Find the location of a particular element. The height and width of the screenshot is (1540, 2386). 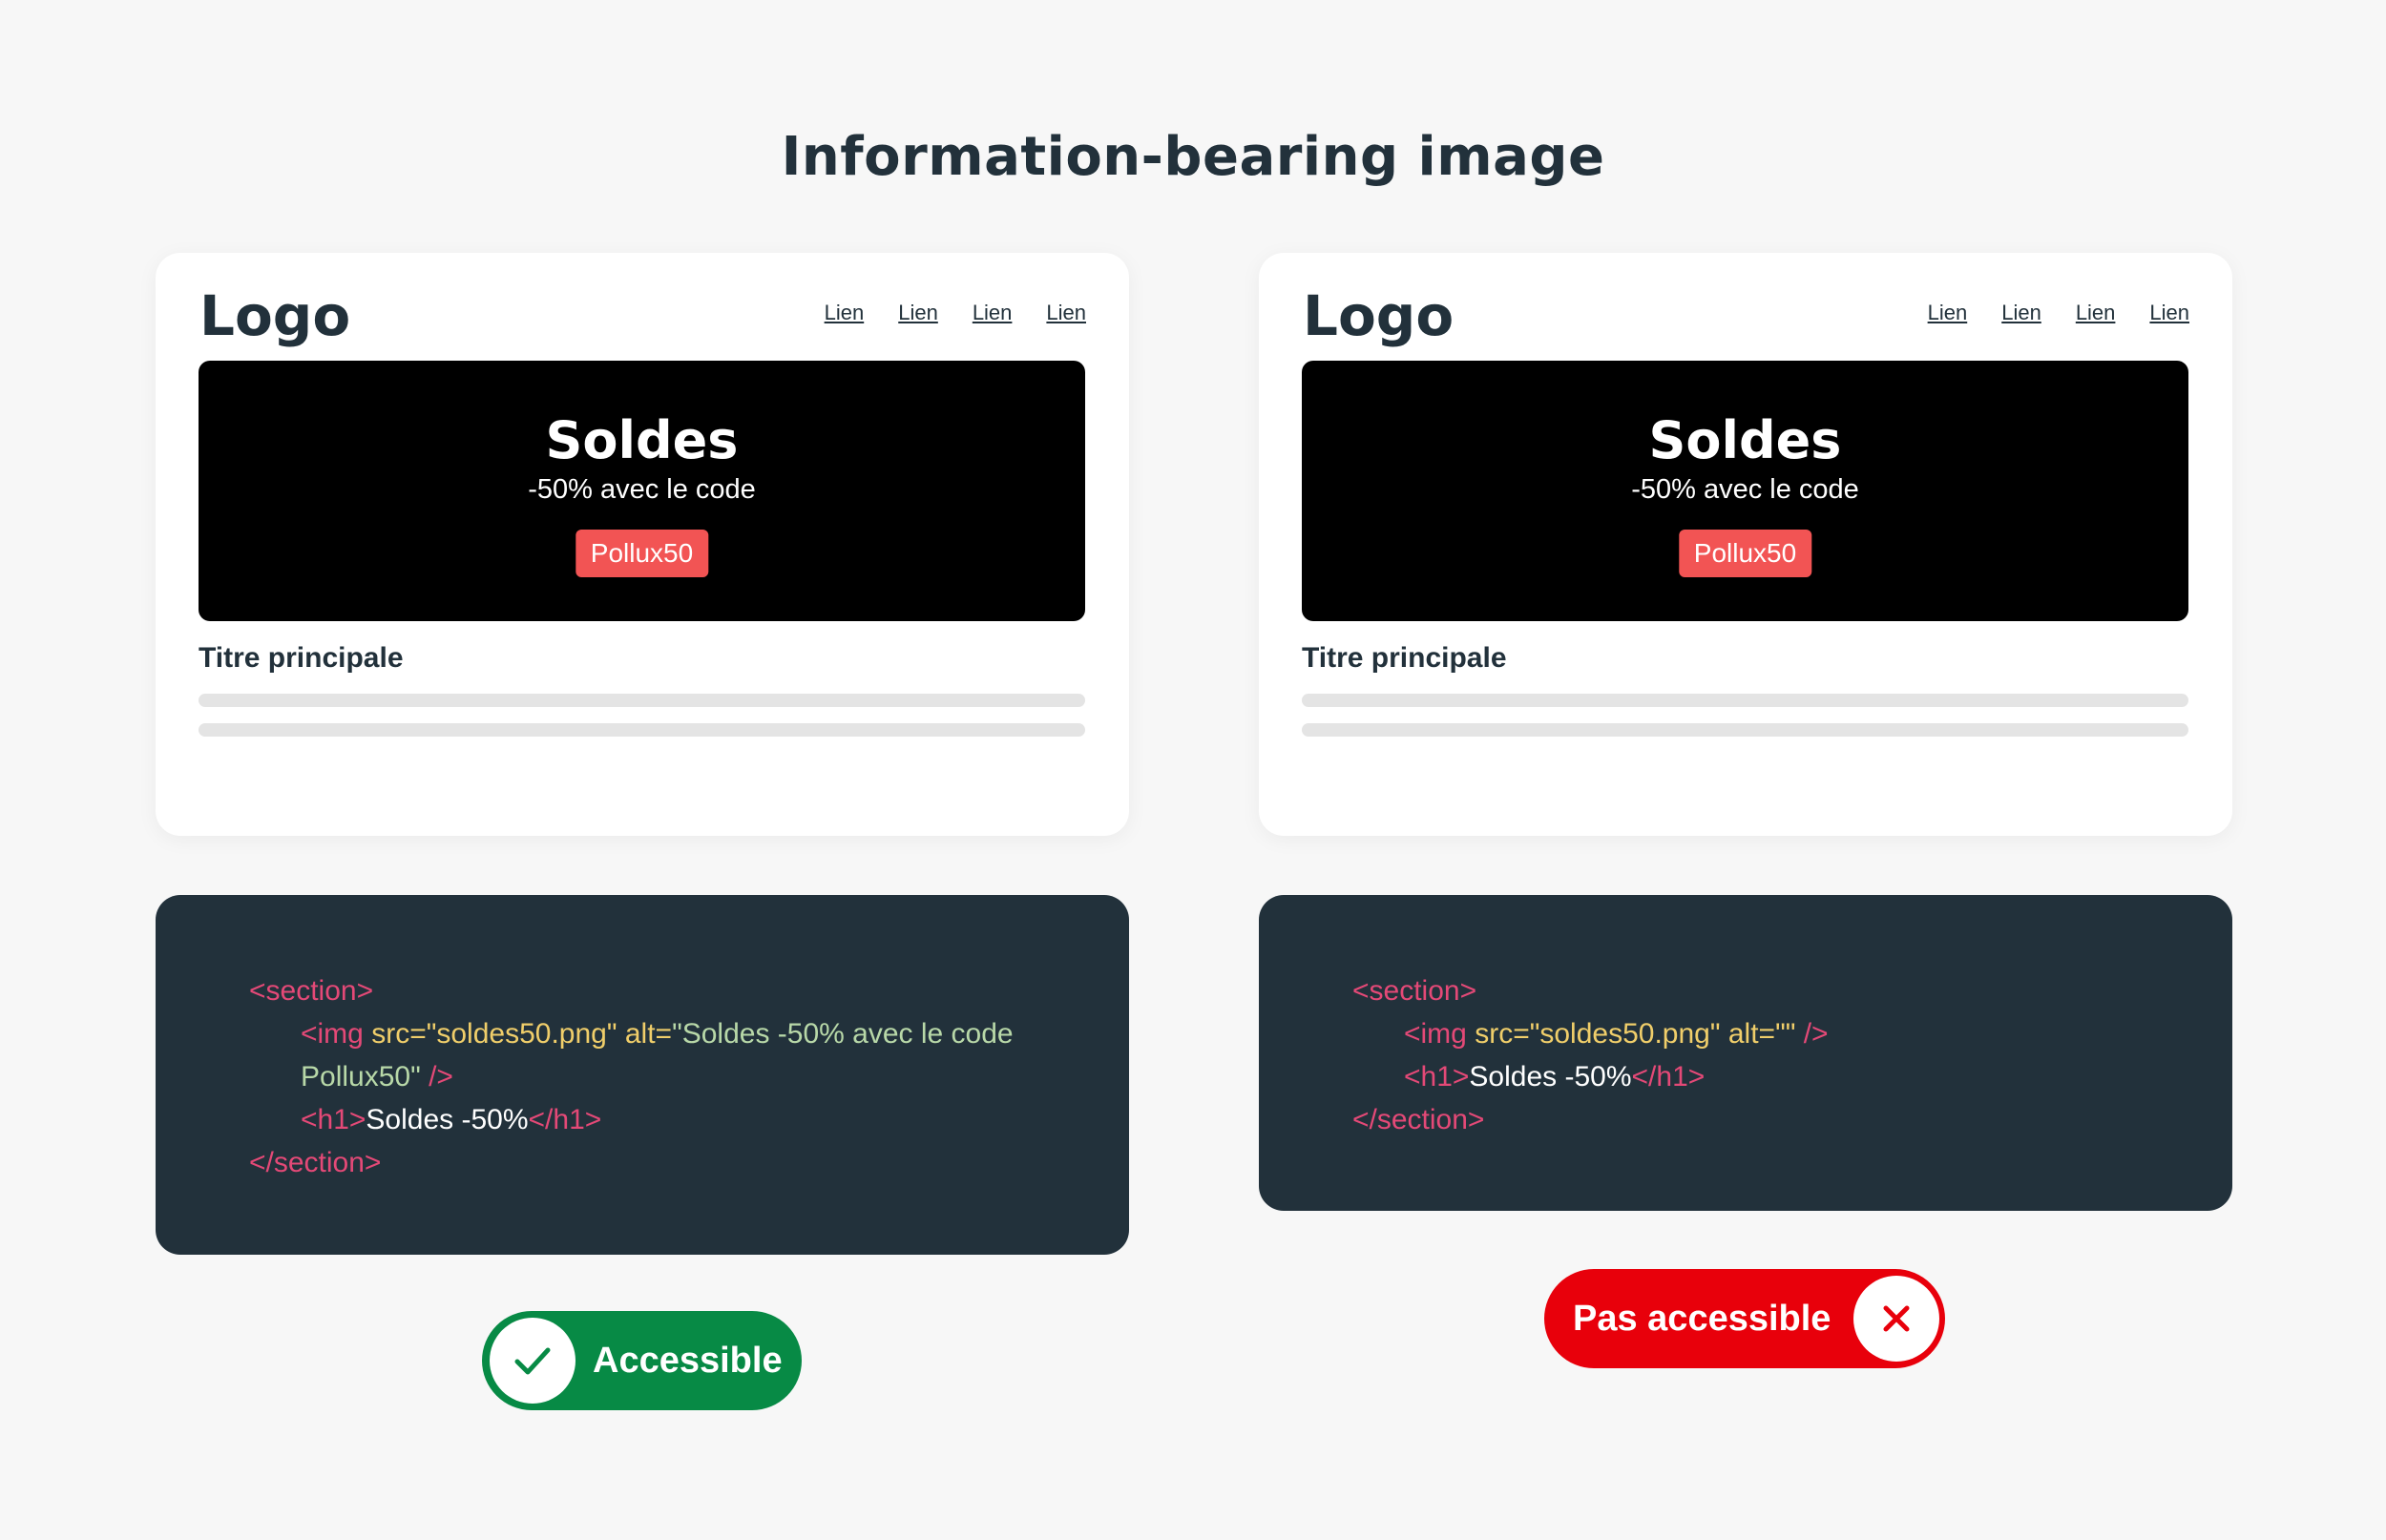

accessible-badge: Accessible is located at coordinates (642, 1360).